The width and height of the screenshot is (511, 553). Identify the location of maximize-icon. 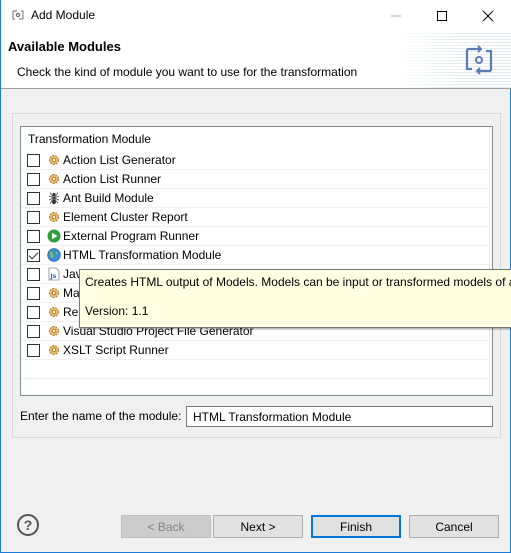
(442, 15).